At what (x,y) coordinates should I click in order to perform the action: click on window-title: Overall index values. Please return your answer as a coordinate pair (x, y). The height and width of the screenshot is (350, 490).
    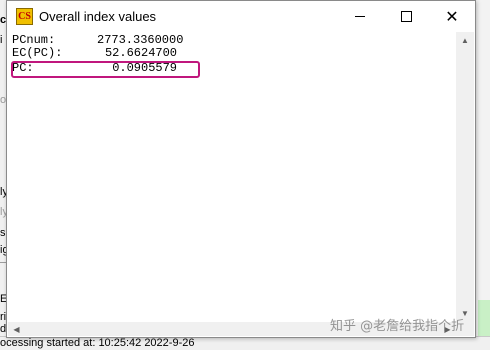
    Looking at the image, I should click on (98, 16).